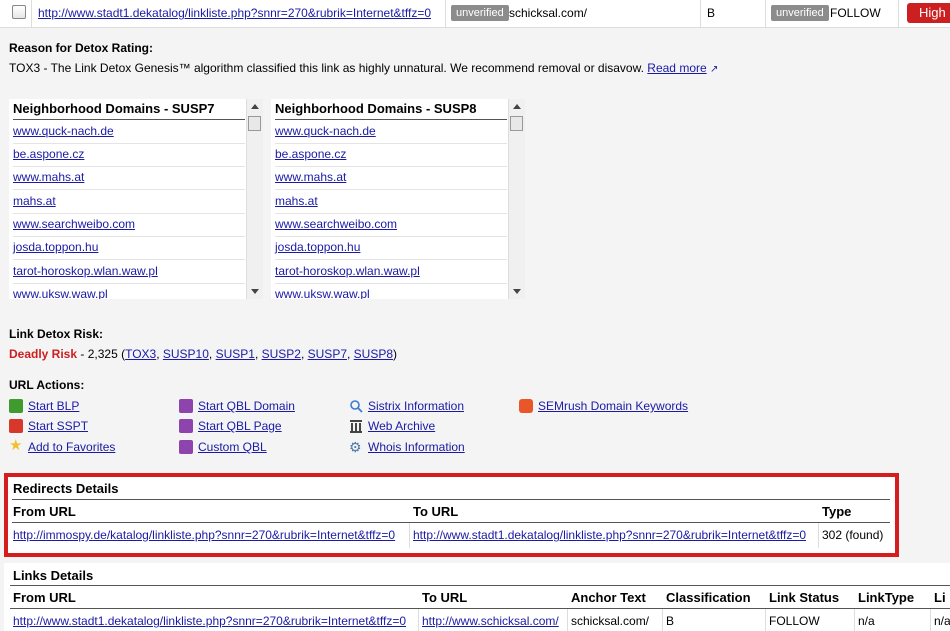 The width and height of the screenshot is (950, 631). I want to click on link-classification: B, so click(670, 621).